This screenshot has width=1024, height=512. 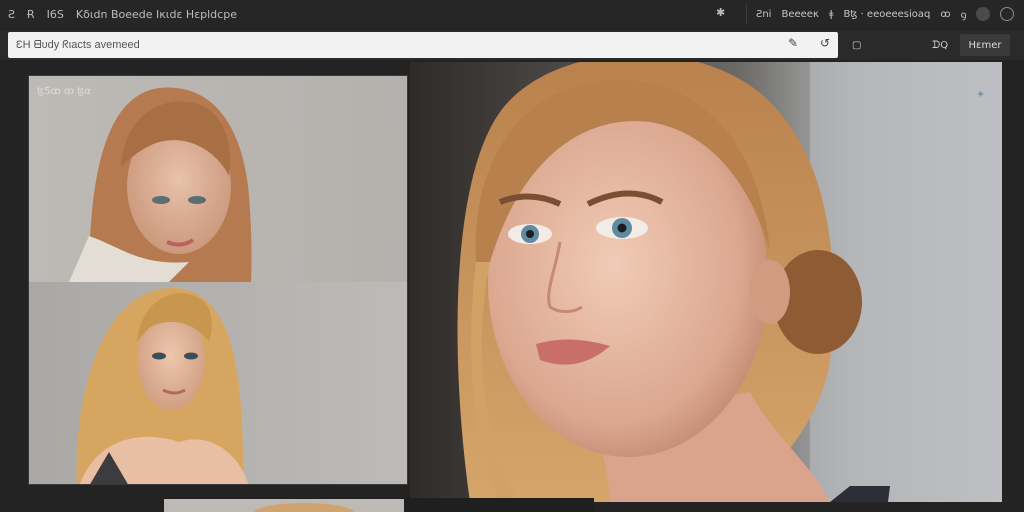 I want to click on control-label: ᗪQ, so click(x=940, y=45).